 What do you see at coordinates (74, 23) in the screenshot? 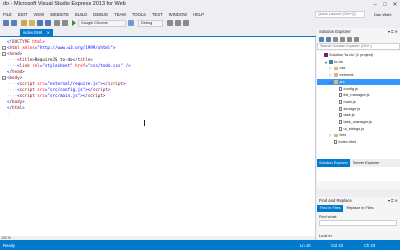
I see `run-icon` at bounding box center [74, 23].